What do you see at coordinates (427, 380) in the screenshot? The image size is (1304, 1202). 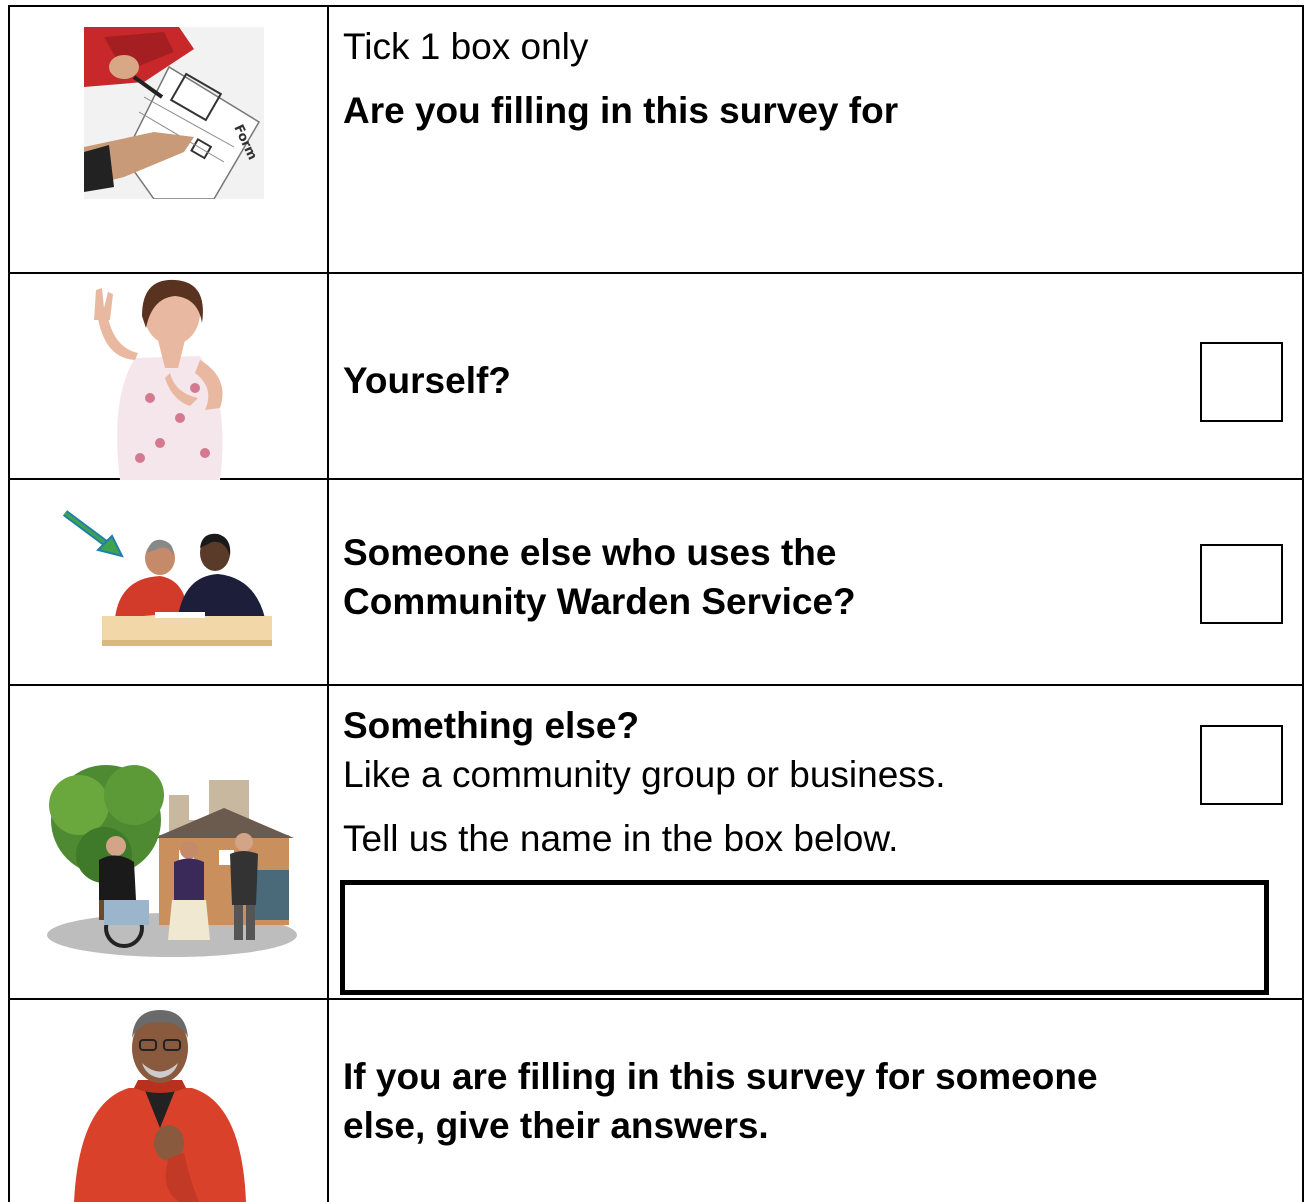 I see `option-yourself-label: Yourself?` at bounding box center [427, 380].